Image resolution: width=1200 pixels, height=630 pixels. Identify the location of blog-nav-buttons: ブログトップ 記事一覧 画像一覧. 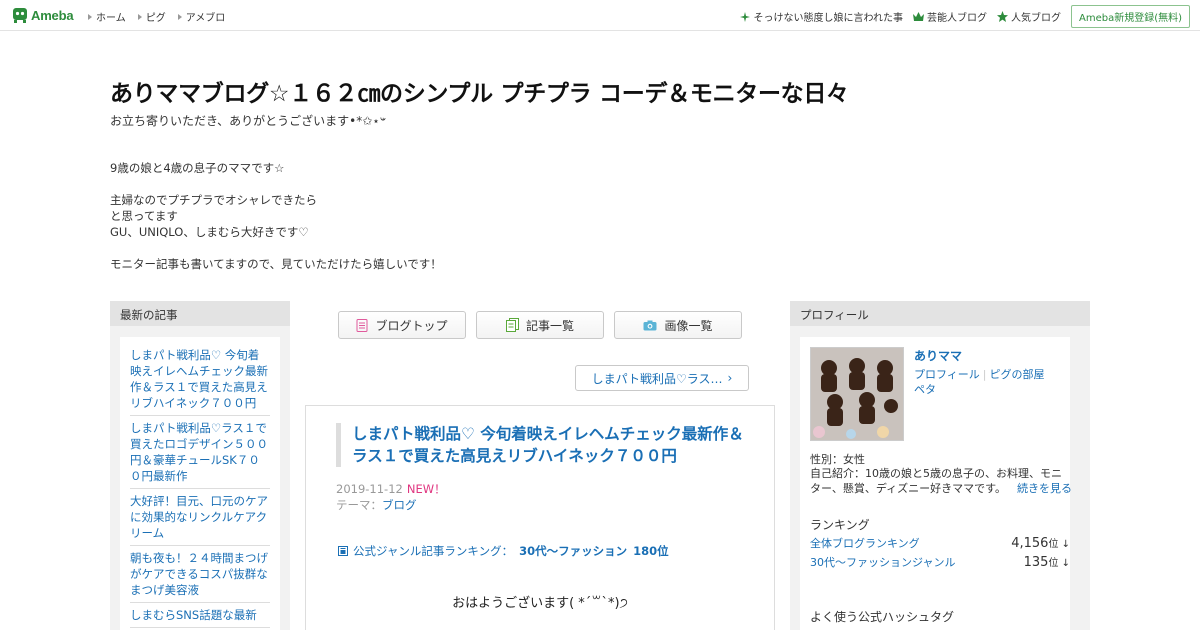
(545, 325).